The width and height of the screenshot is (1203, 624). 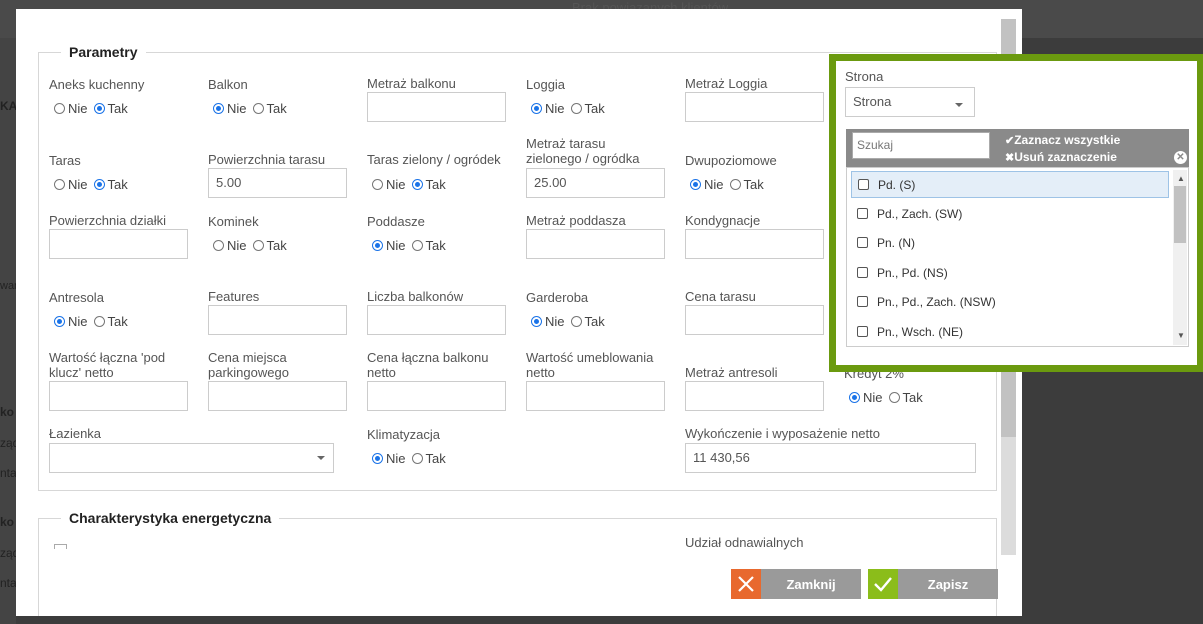 What do you see at coordinates (1180, 214) in the screenshot?
I see `strona-list-scrollbar-thumb` at bounding box center [1180, 214].